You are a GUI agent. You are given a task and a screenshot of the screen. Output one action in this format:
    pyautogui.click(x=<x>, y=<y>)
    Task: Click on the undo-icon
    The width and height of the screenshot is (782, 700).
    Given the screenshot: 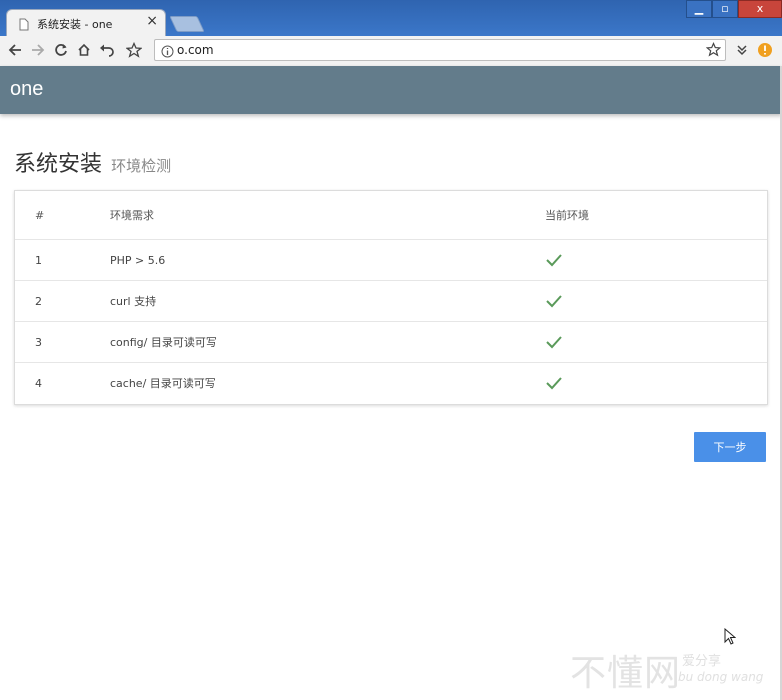 What is the action you would take?
    pyautogui.click(x=107, y=50)
    